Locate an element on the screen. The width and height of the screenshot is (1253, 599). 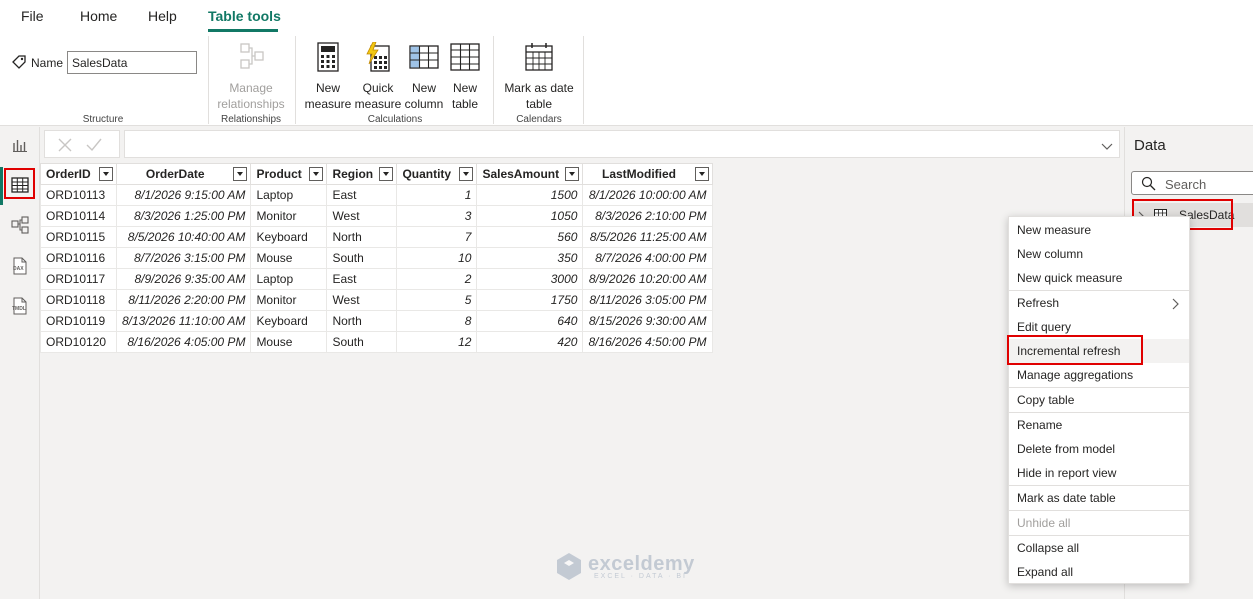
table-cell: 8/15/2026 9:30:00 AM is located at coordinates (647, 321).